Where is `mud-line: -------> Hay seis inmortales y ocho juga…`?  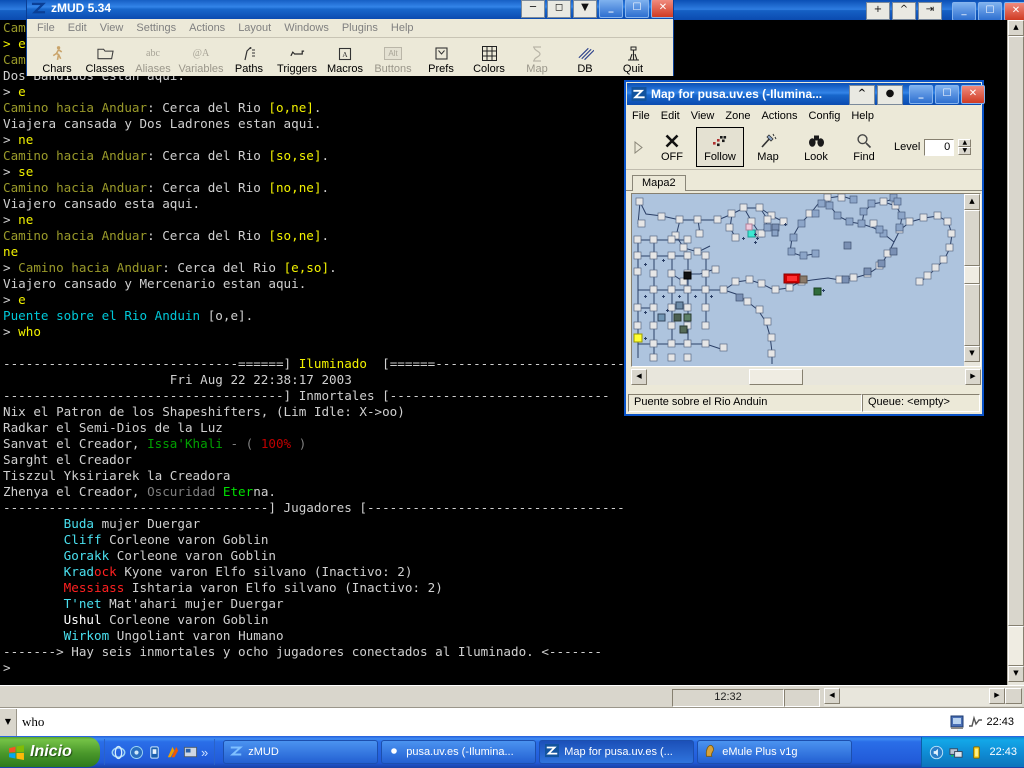
mud-line: -------> Hay seis inmortales y ocho juga… is located at coordinates (302, 651).